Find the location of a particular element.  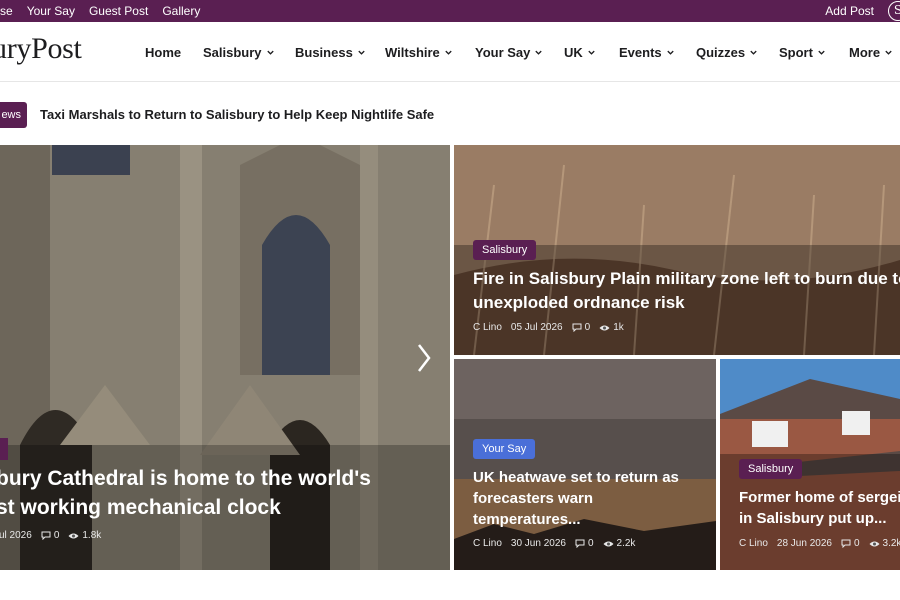

slider-next-arrow-icon is located at coordinates (424, 358).